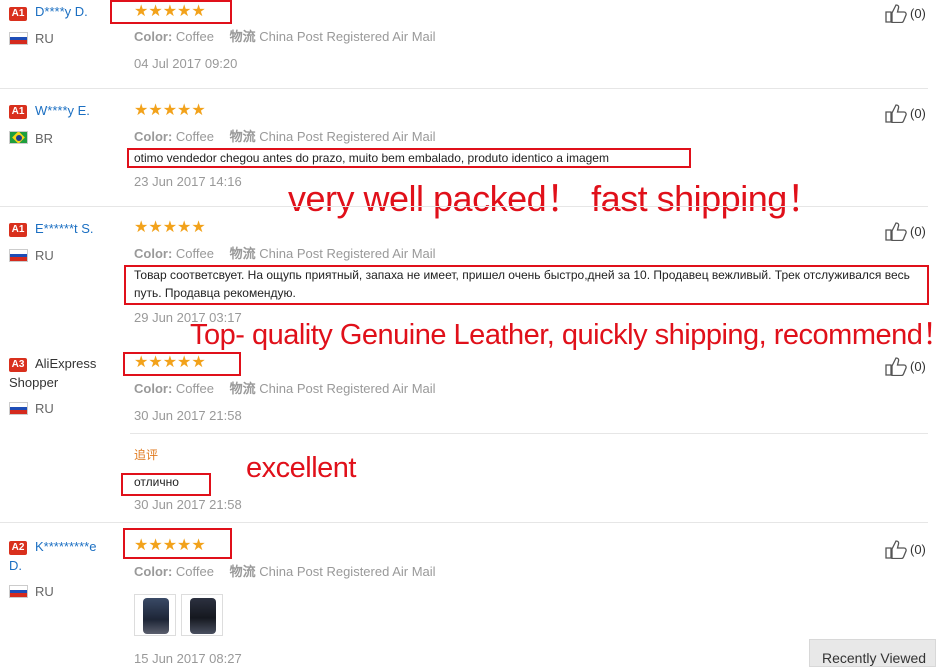 The width and height of the screenshot is (936, 667). What do you see at coordinates (65, 546) in the screenshot?
I see `reviewer-name: K*********e` at bounding box center [65, 546].